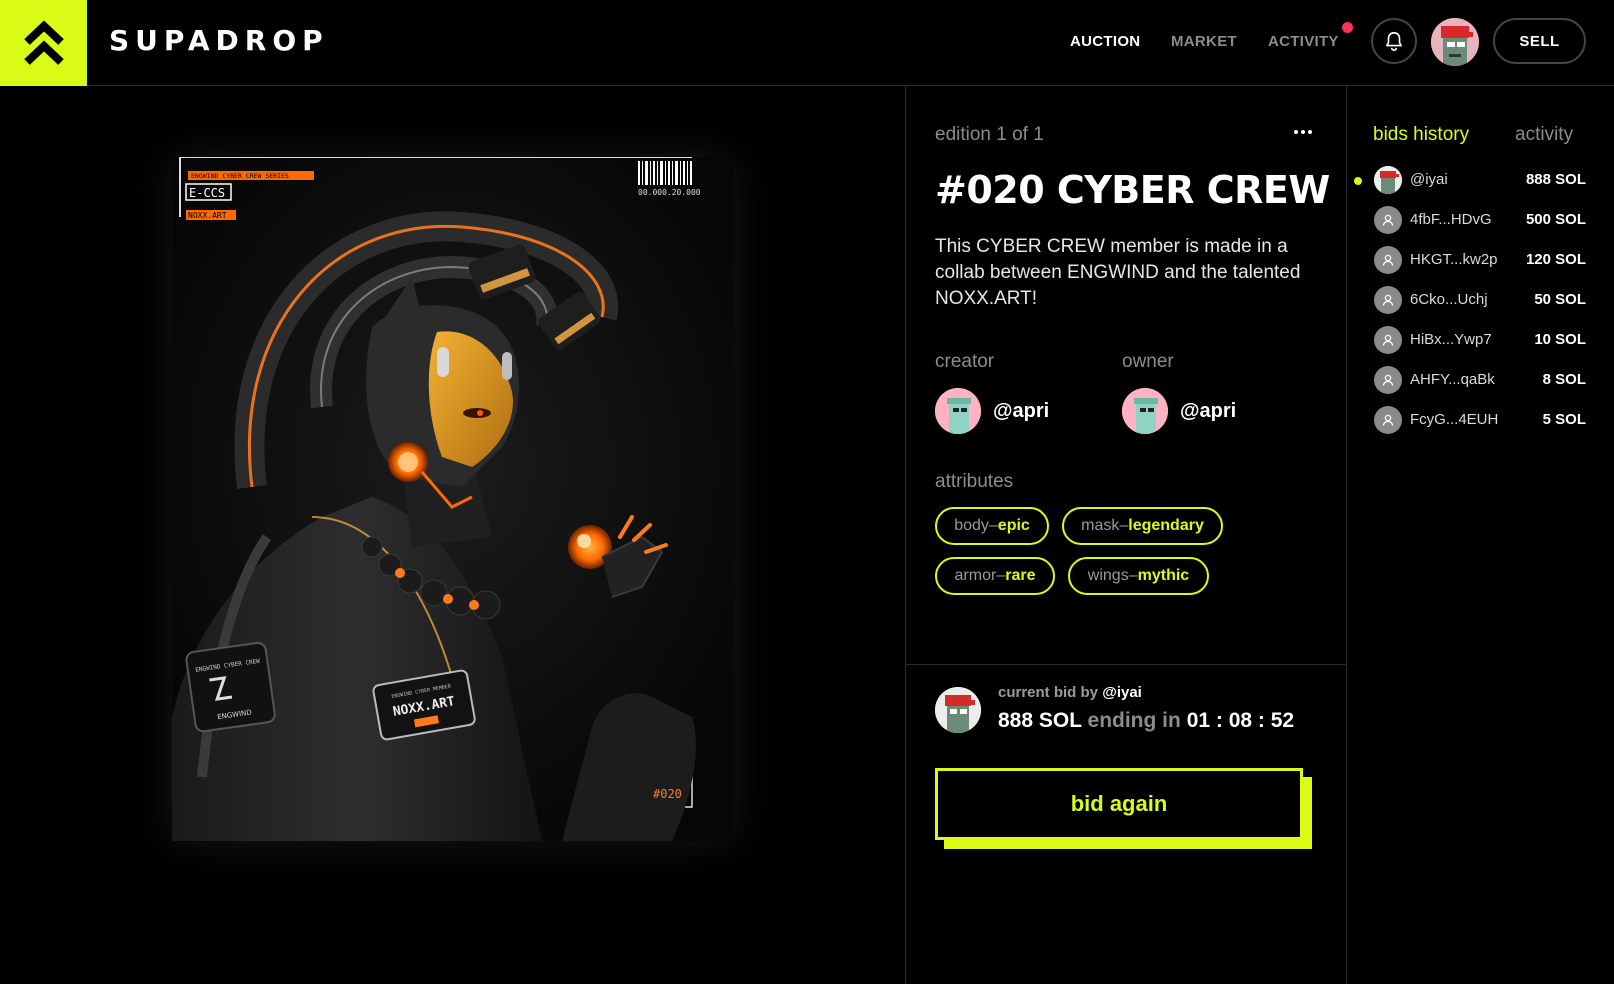 The width and height of the screenshot is (1614, 984). I want to click on top-header: SUPADROP AUCTION MARKET ACTIVITY SELL, so click(807, 43).